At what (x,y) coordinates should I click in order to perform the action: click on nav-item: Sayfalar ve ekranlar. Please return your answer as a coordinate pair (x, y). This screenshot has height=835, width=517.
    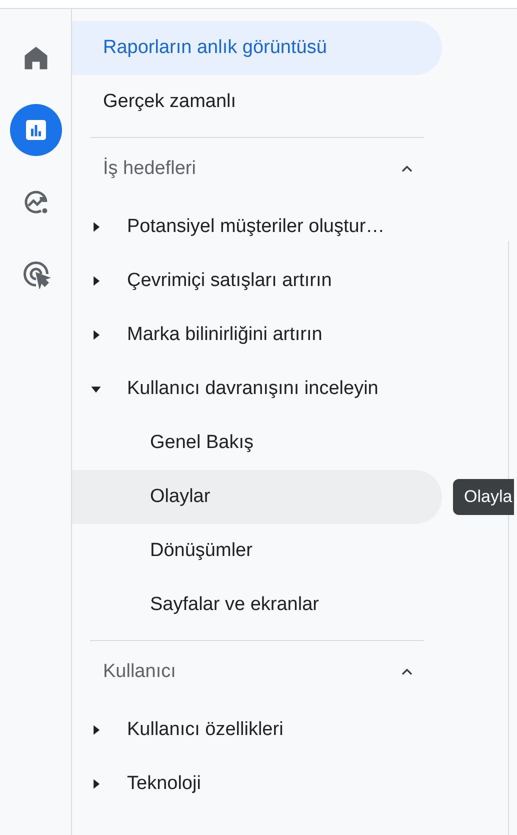
    Looking at the image, I should click on (257, 605).